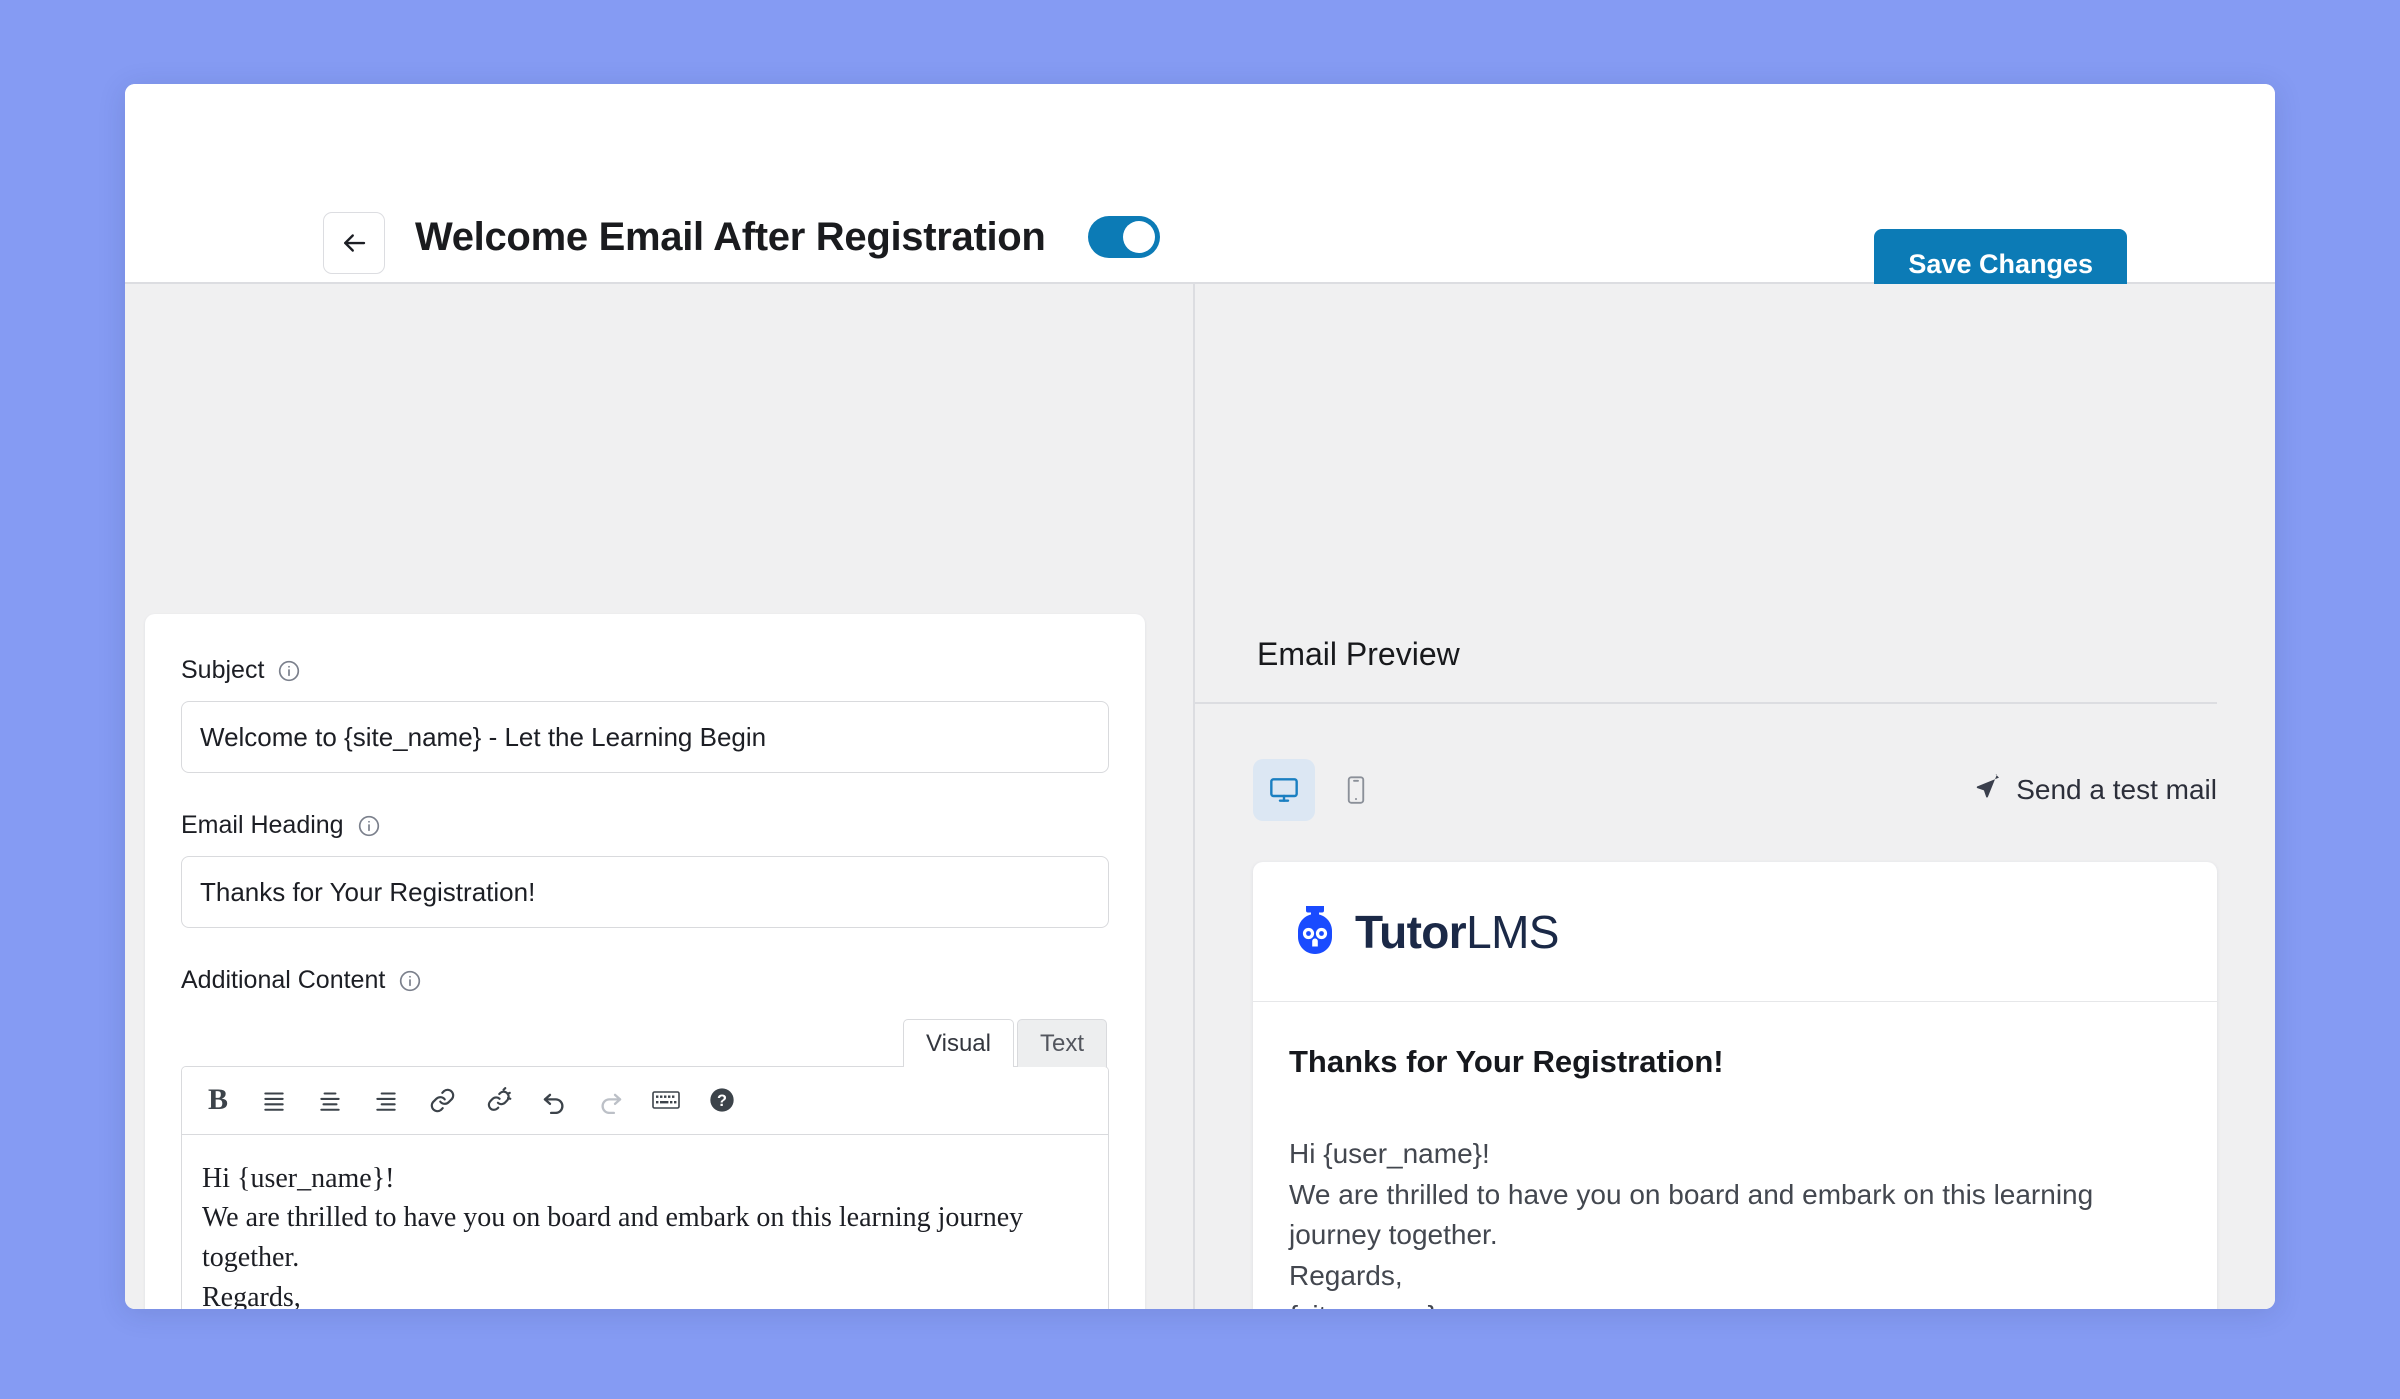 This screenshot has width=2400, height=1399. I want to click on additional-content-label: Additional Content, so click(283, 980).